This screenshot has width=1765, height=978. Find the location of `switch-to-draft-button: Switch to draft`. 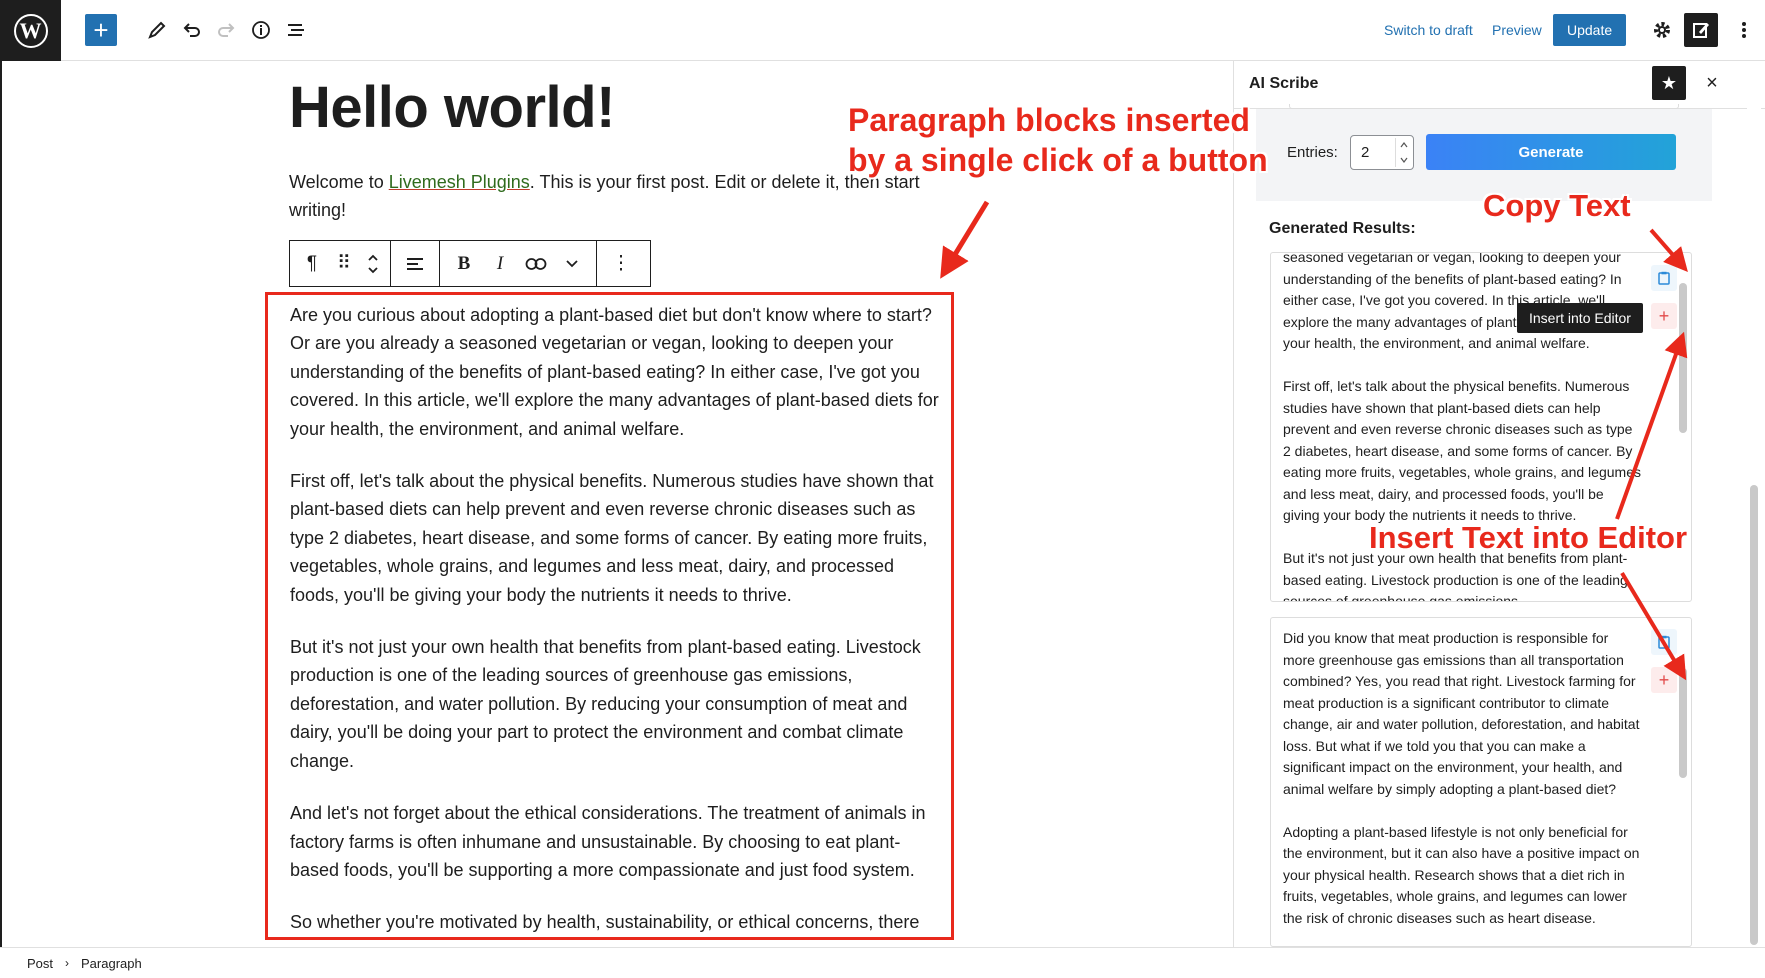

switch-to-draft-button: Switch to draft is located at coordinates (1428, 30).